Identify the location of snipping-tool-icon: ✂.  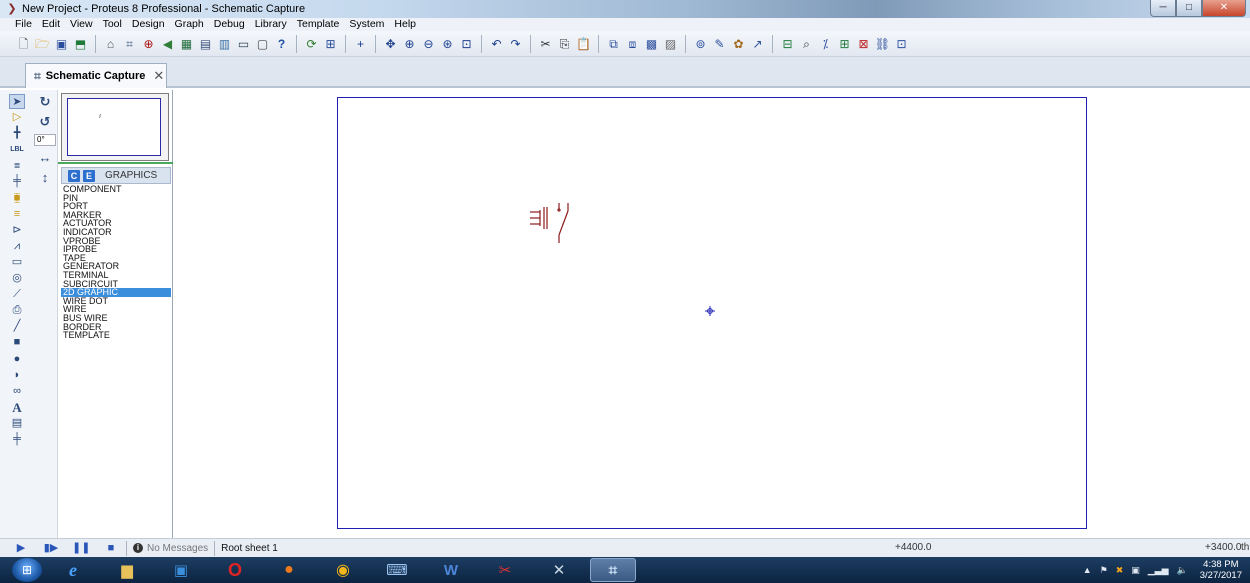
(505, 570).